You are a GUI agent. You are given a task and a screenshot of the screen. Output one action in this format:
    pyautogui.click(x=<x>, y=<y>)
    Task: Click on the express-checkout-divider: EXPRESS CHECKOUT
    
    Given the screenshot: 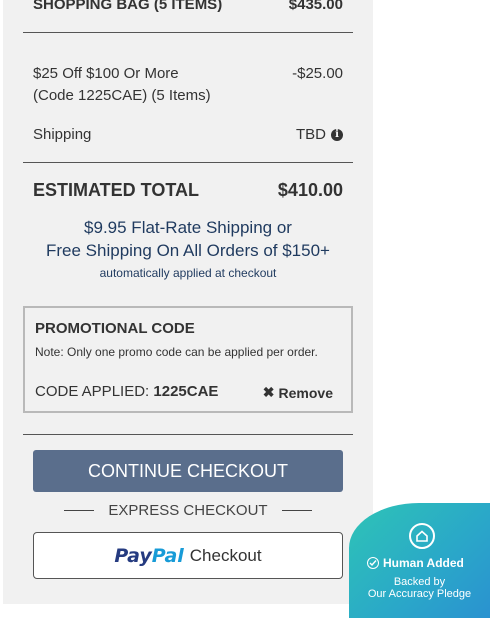 What is the action you would take?
    pyautogui.click(x=188, y=510)
    